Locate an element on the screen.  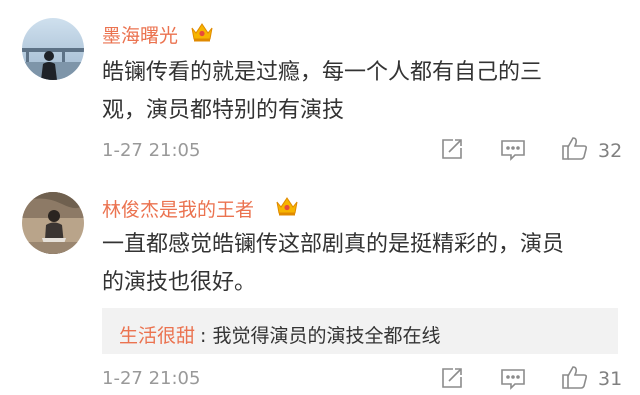
reply-text: : 我觉得演员的演技全都在线 is located at coordinates (320, 336).